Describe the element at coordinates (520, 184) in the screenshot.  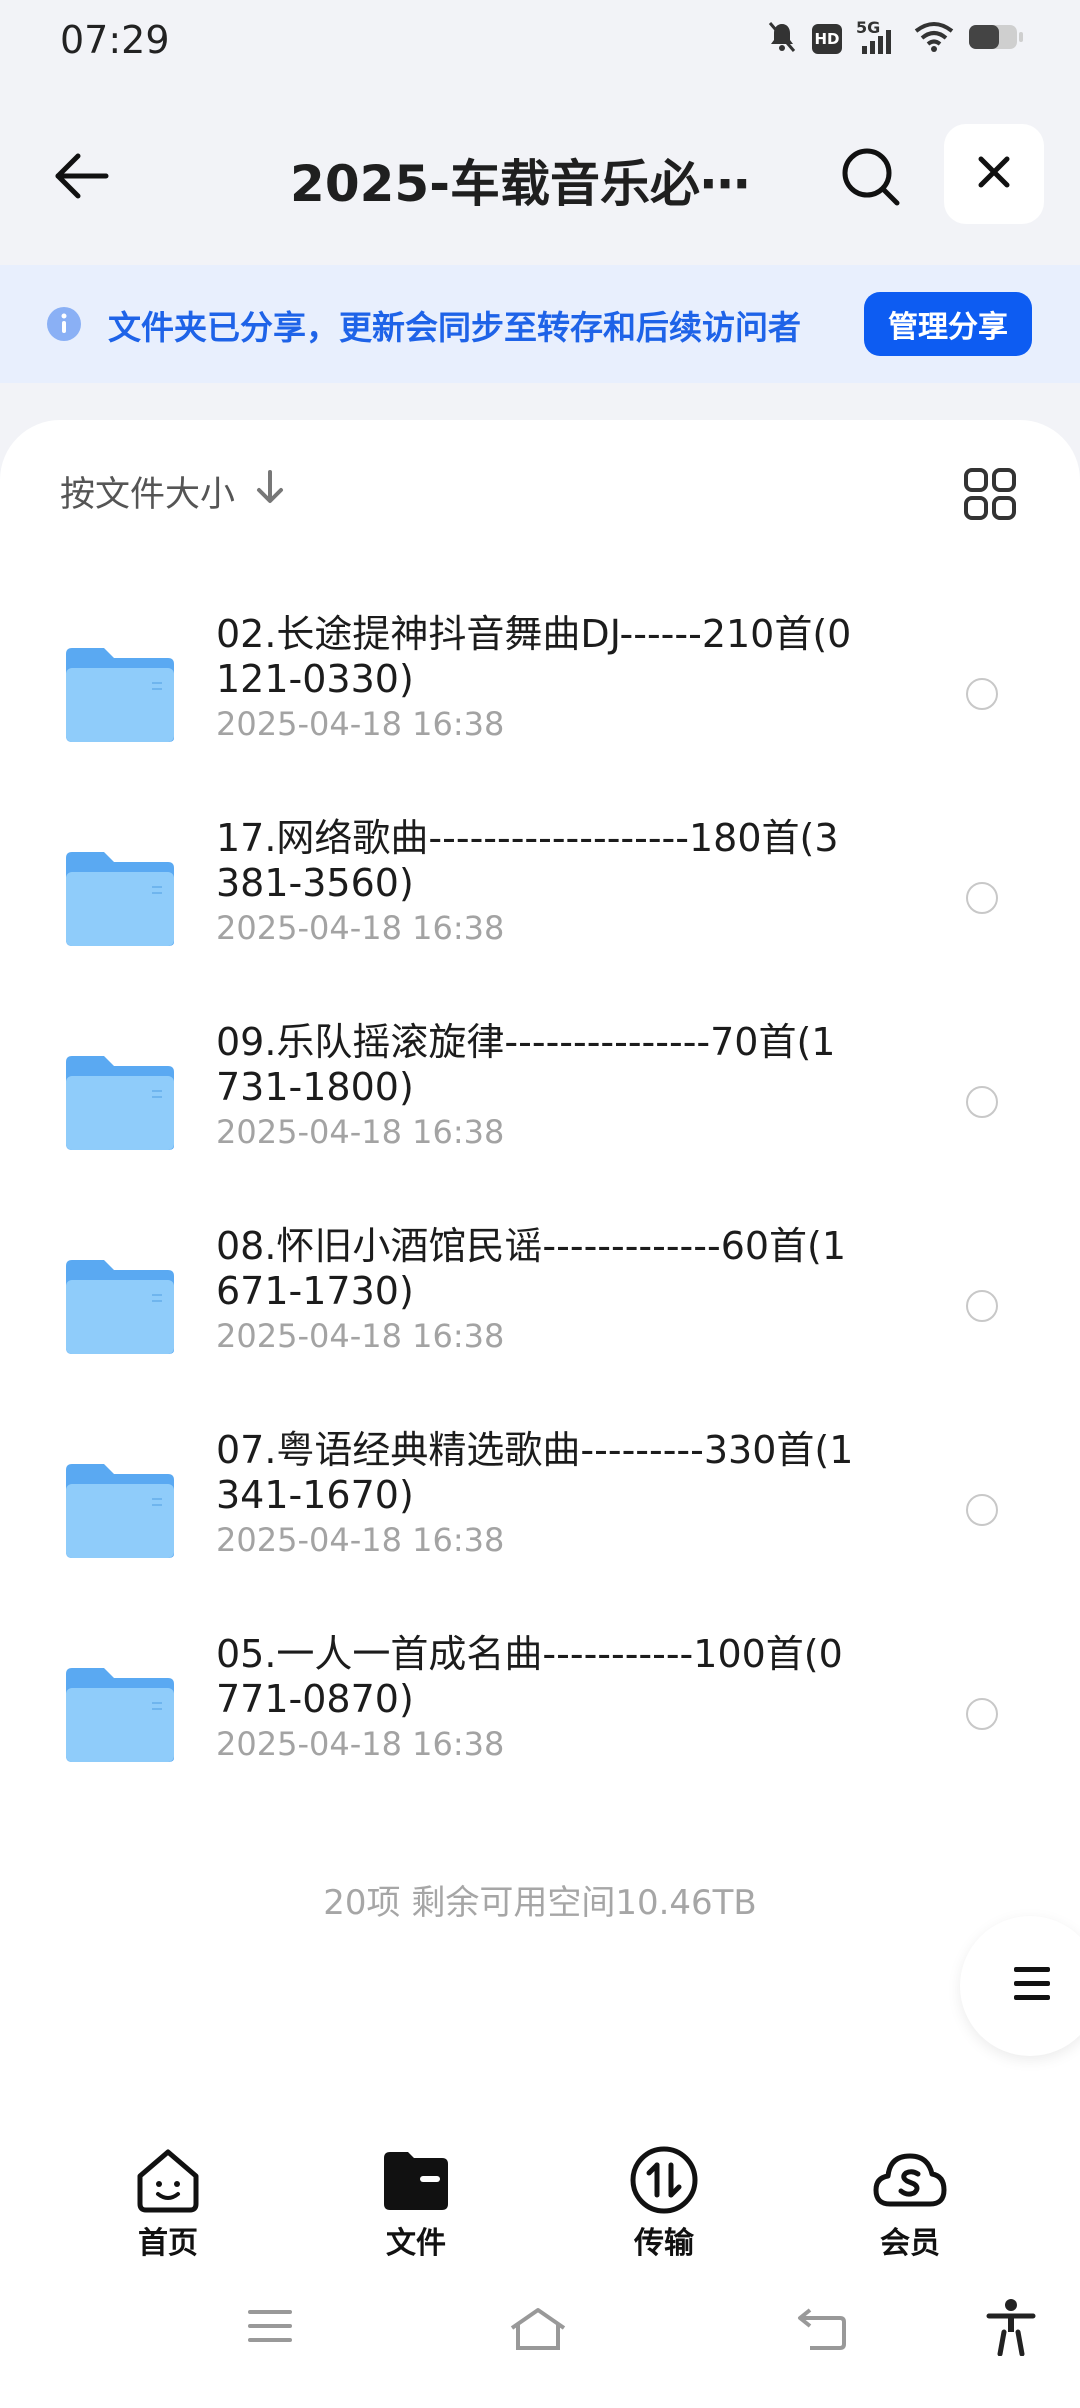
I see `page-title: 2025-车载音乐必⋯` at that location.